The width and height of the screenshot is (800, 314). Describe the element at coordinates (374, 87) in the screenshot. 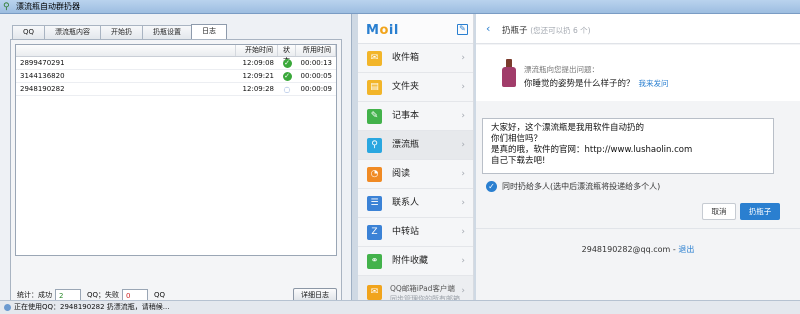

I see `folder-icon: ▤` at that location.